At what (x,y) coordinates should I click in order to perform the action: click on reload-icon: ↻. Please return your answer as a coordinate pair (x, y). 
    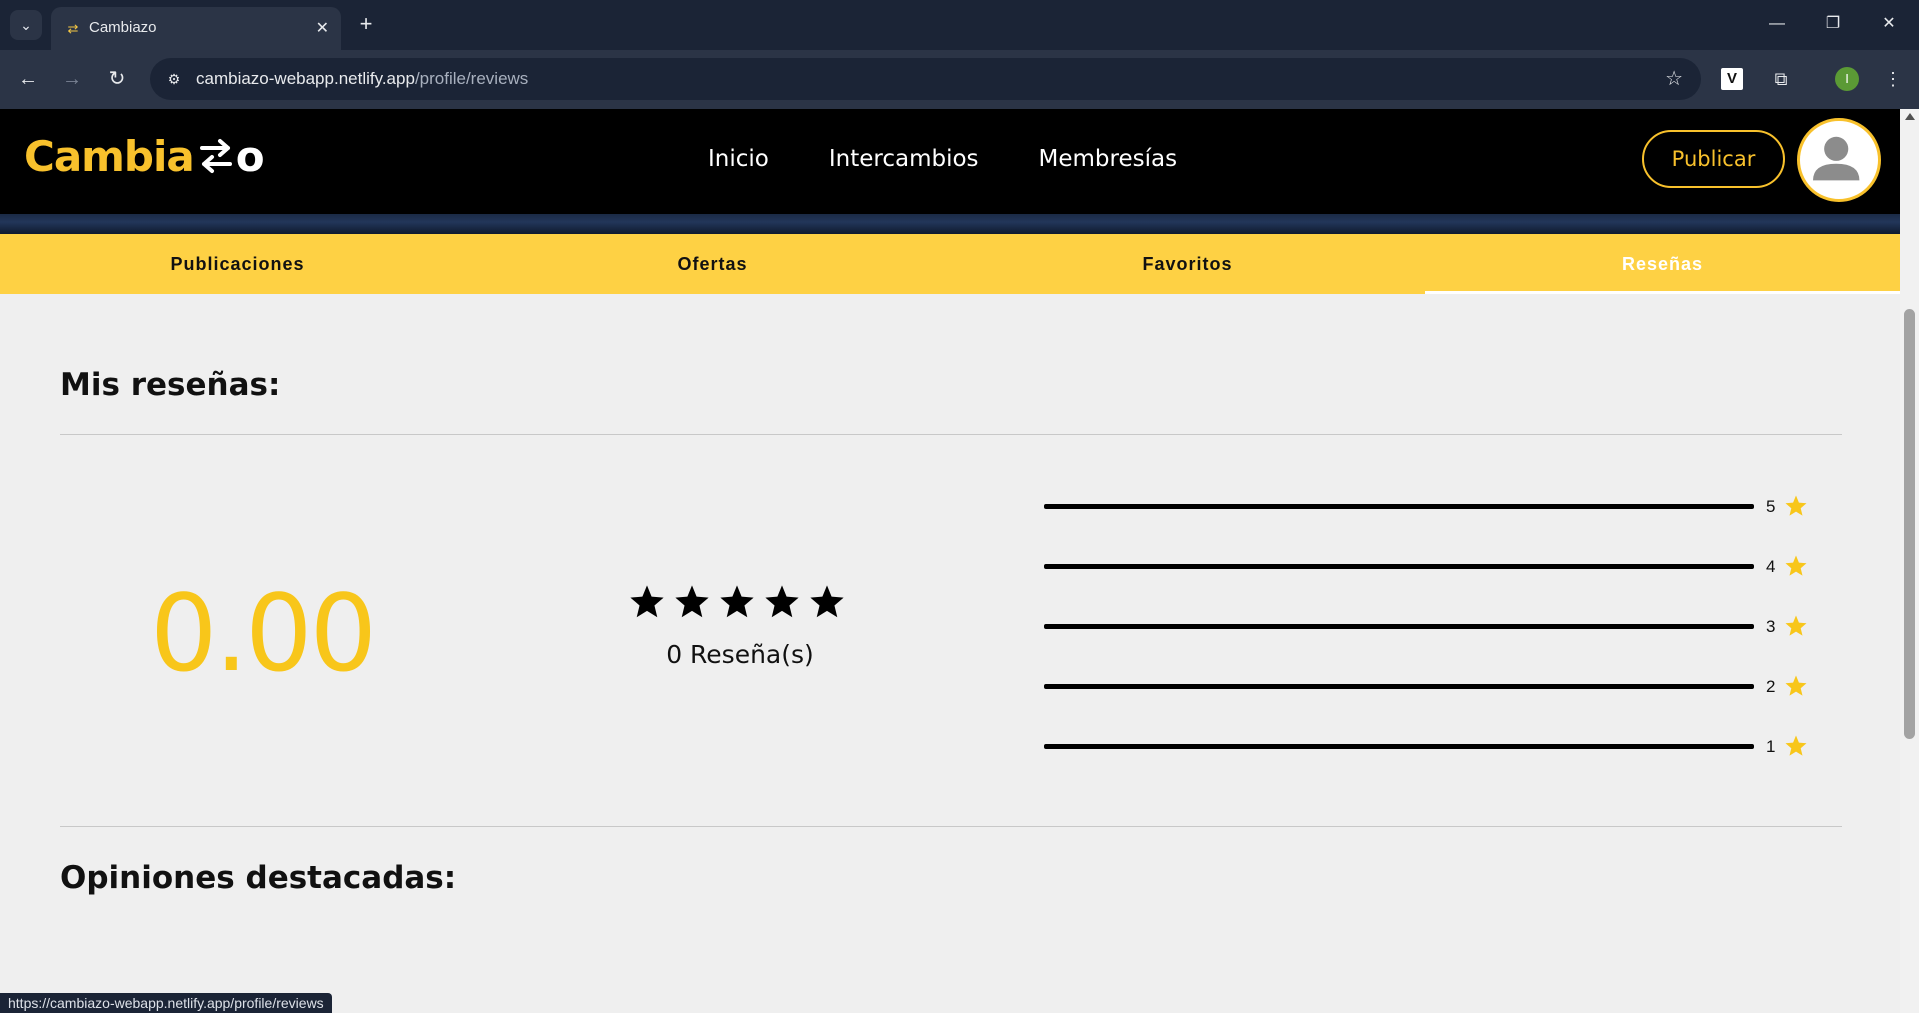
    Looking at the image, I should click on (117, 79).